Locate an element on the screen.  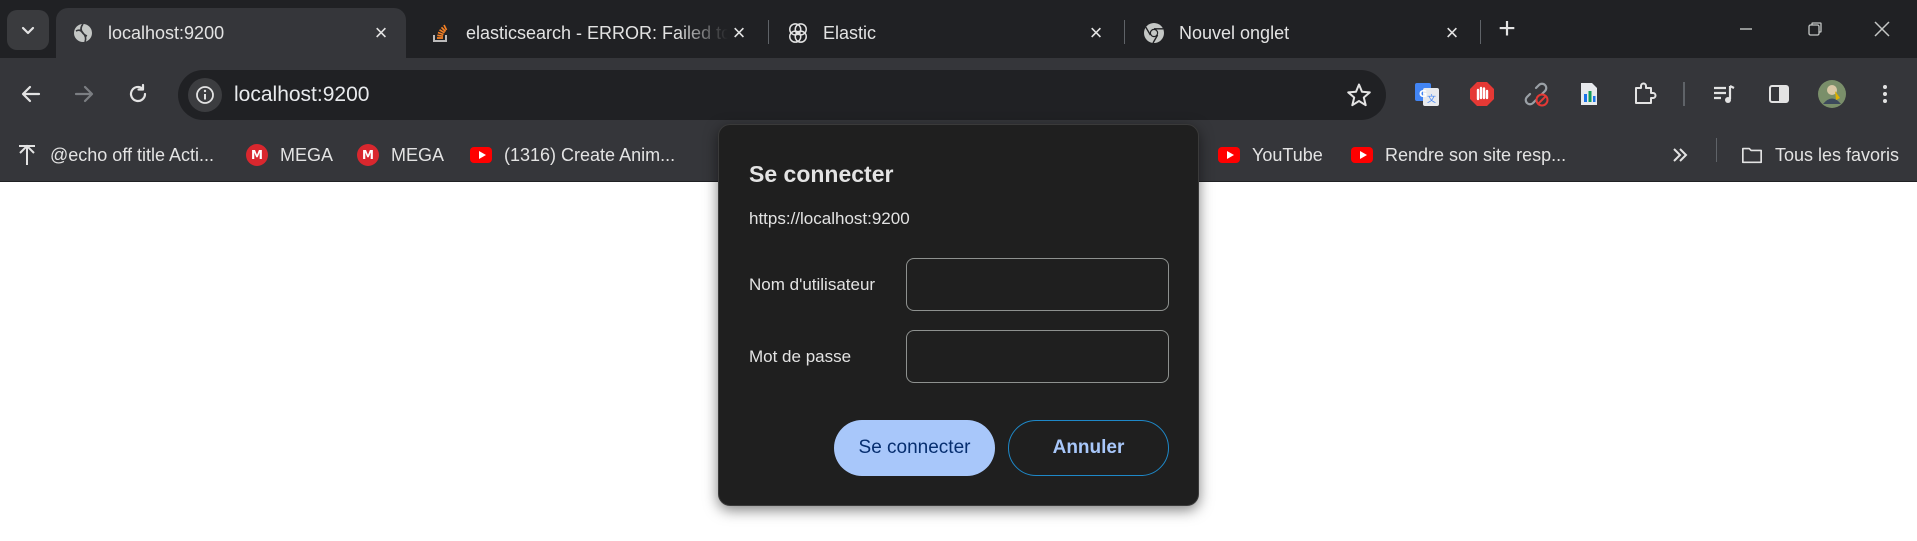
link-blocker-extension is located at coordinates (1536, 94).